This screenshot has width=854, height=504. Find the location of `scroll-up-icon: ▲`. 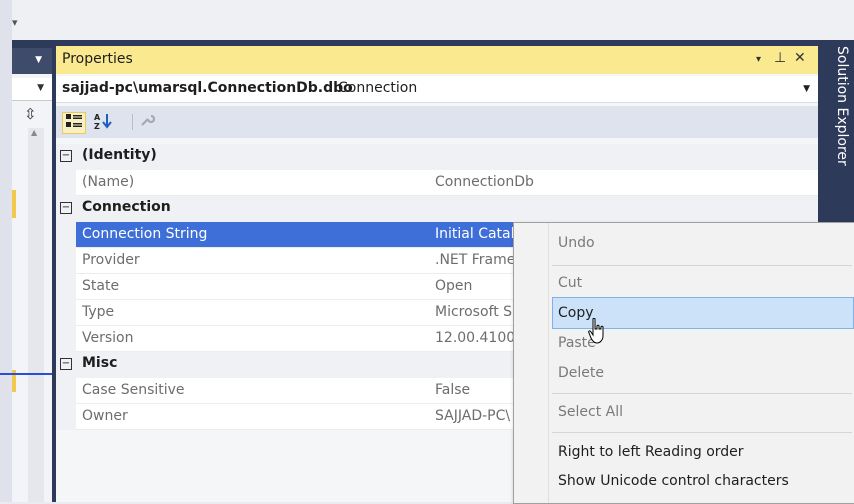

scroll-up-icon: ▲ is located at coordinates (34, 132).